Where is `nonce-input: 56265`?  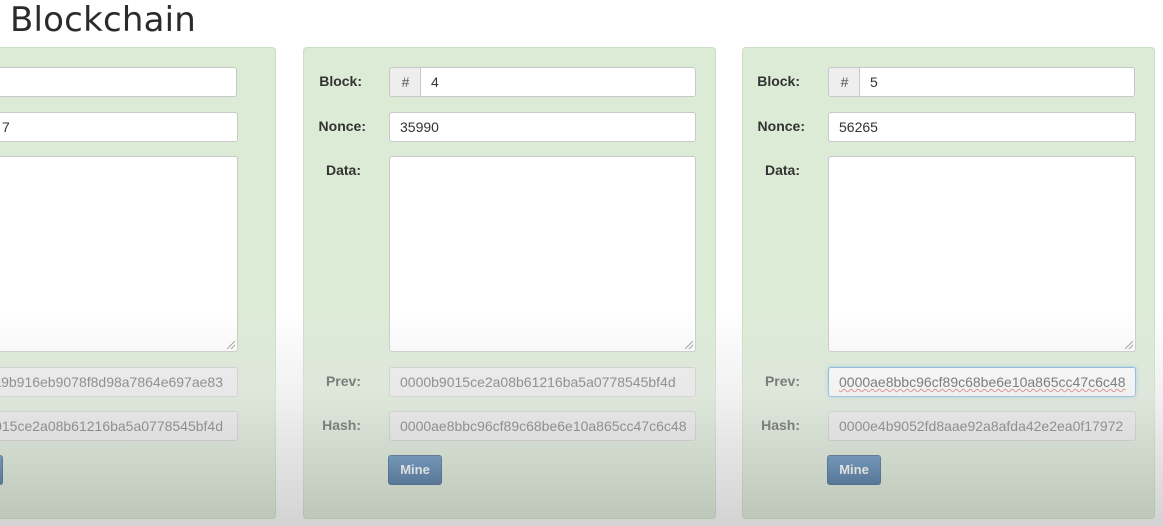
nonce-input: 56265 is located at coordinates (982, 127).